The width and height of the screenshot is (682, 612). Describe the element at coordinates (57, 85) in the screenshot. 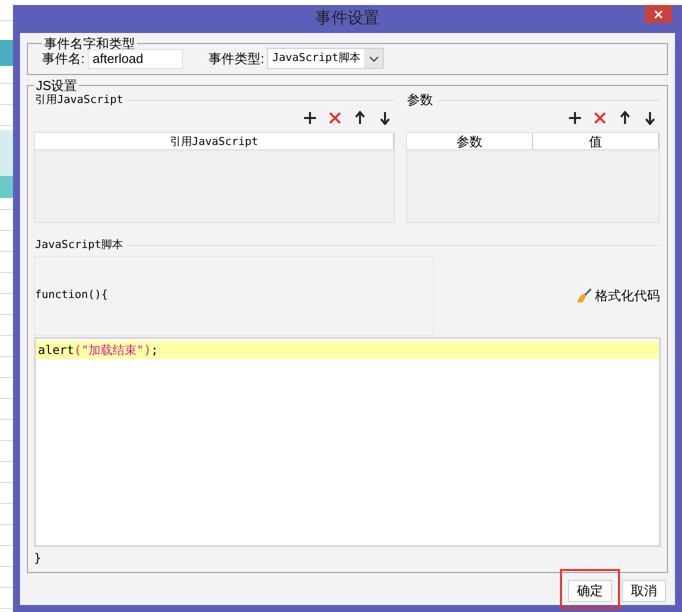

I see `group-legend: JS设置` at that location.